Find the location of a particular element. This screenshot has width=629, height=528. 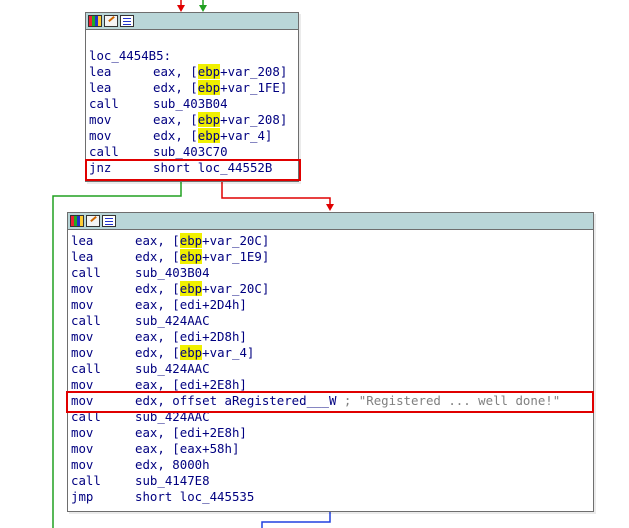

asm-line: jmp short loc_445535 is located at coordinates (330, 497).